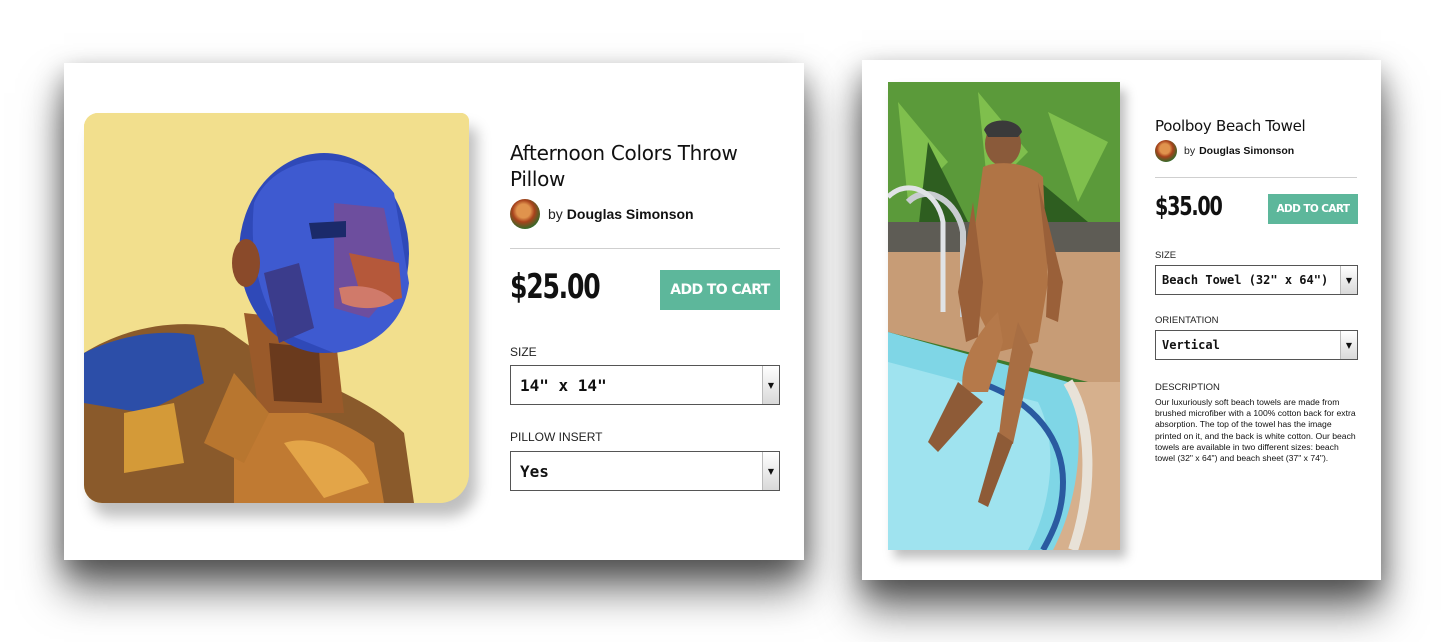 This screenshot has height=642, width=1448. I want to click on product-title: Afternoon Colors Throw Pillow, so click(624, 166).